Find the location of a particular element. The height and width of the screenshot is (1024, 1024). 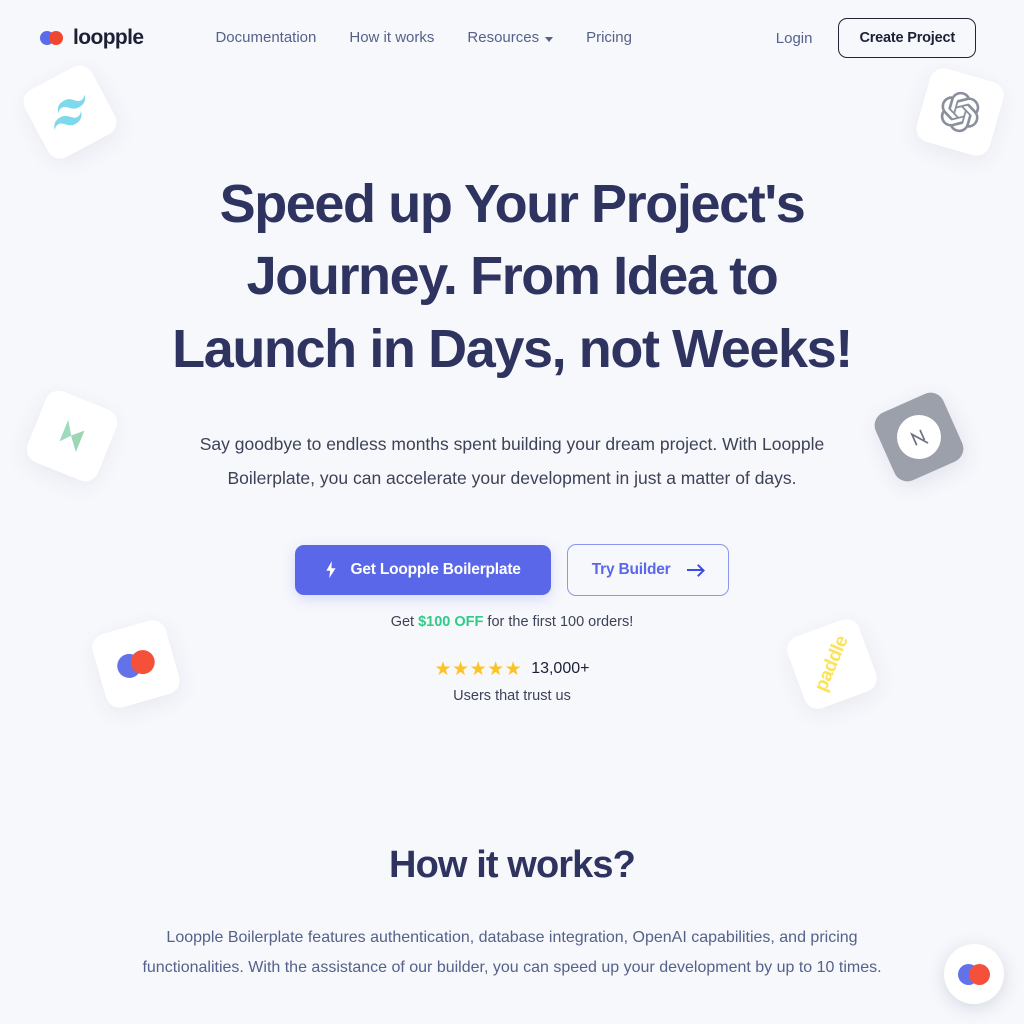

get-loopple-boilerplate-button: Get Loopple Boilerplate is located at coordinates (423, 569).